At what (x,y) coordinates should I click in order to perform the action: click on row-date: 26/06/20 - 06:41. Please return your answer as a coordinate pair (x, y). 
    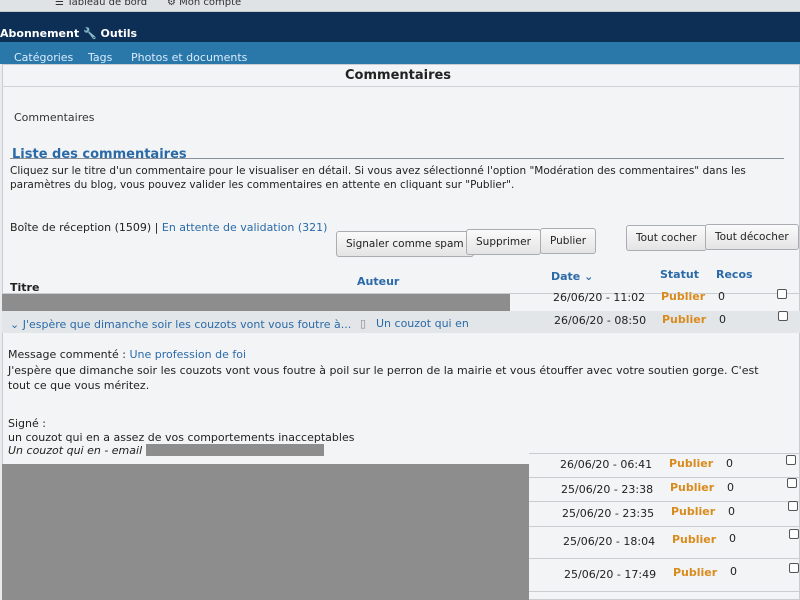
    Looking at the image, I should click on (606, 464).